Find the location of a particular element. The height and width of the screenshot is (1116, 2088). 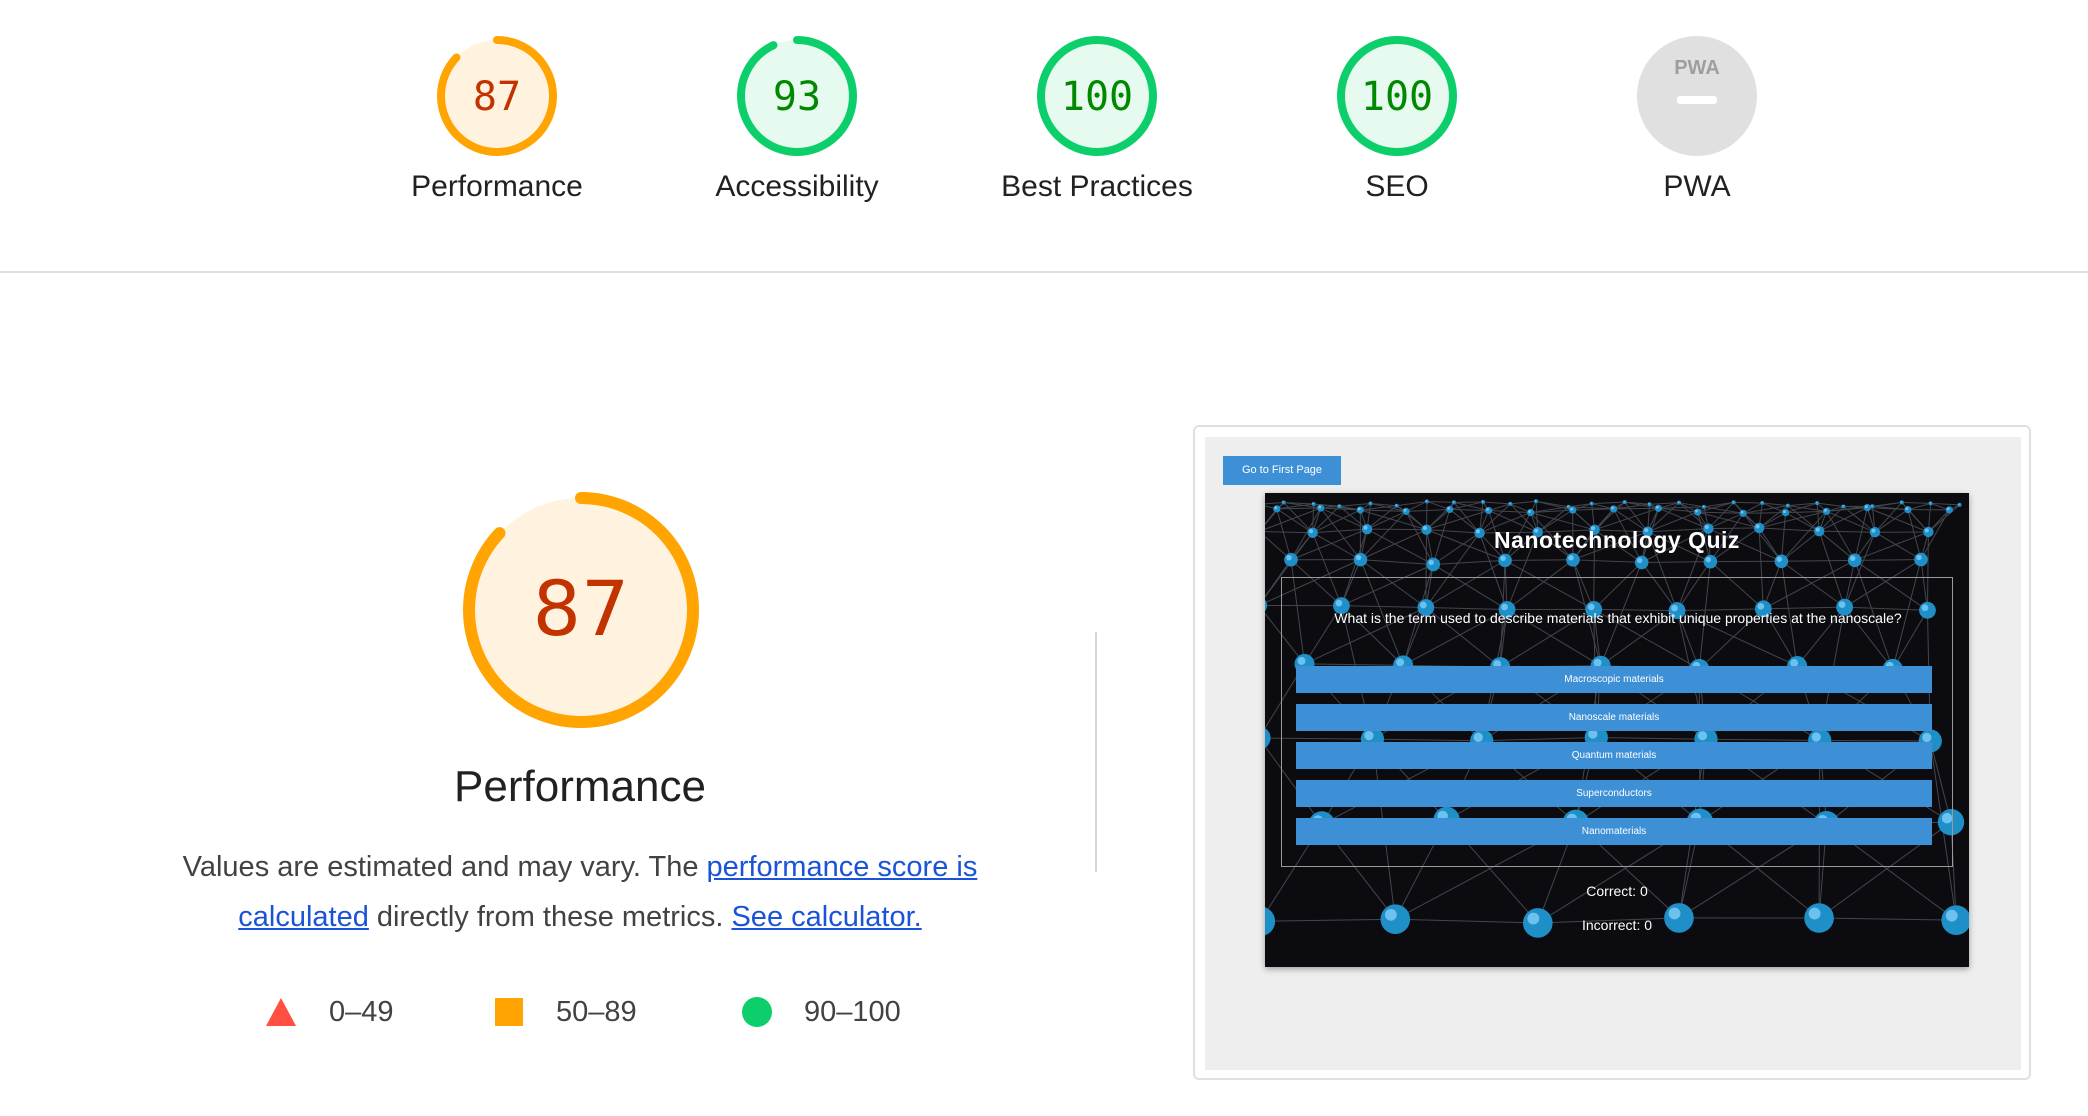

legend-average: 50–89 is located at coordinates (565, 1012).